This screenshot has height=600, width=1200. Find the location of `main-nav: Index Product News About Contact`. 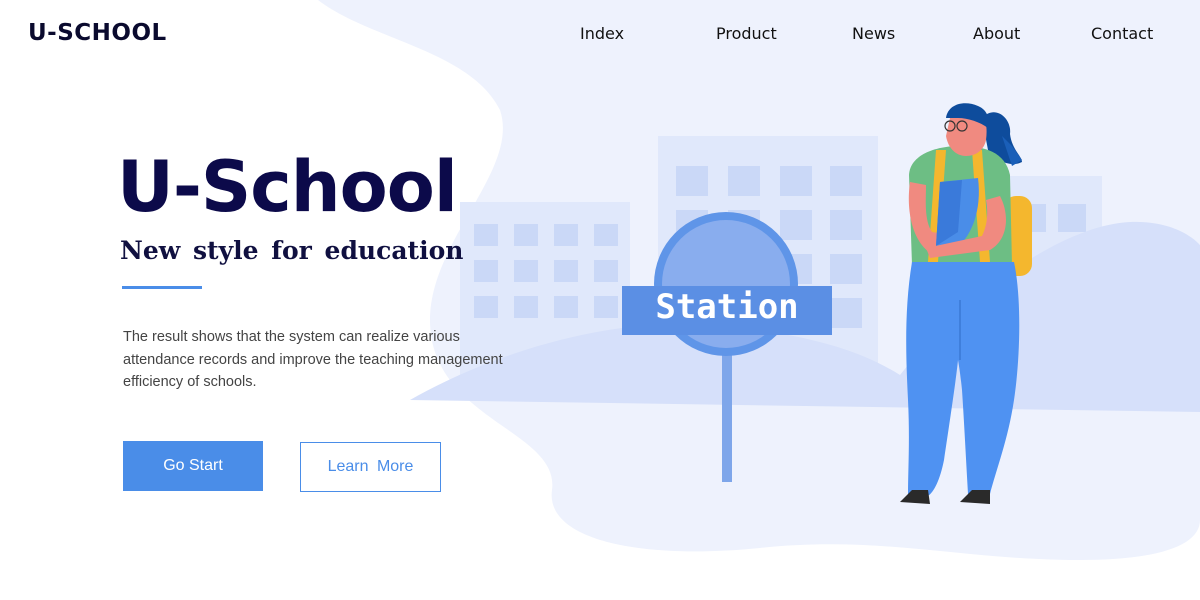

main-nav: Index Product News About Contact is located at coordinates (600, 36).